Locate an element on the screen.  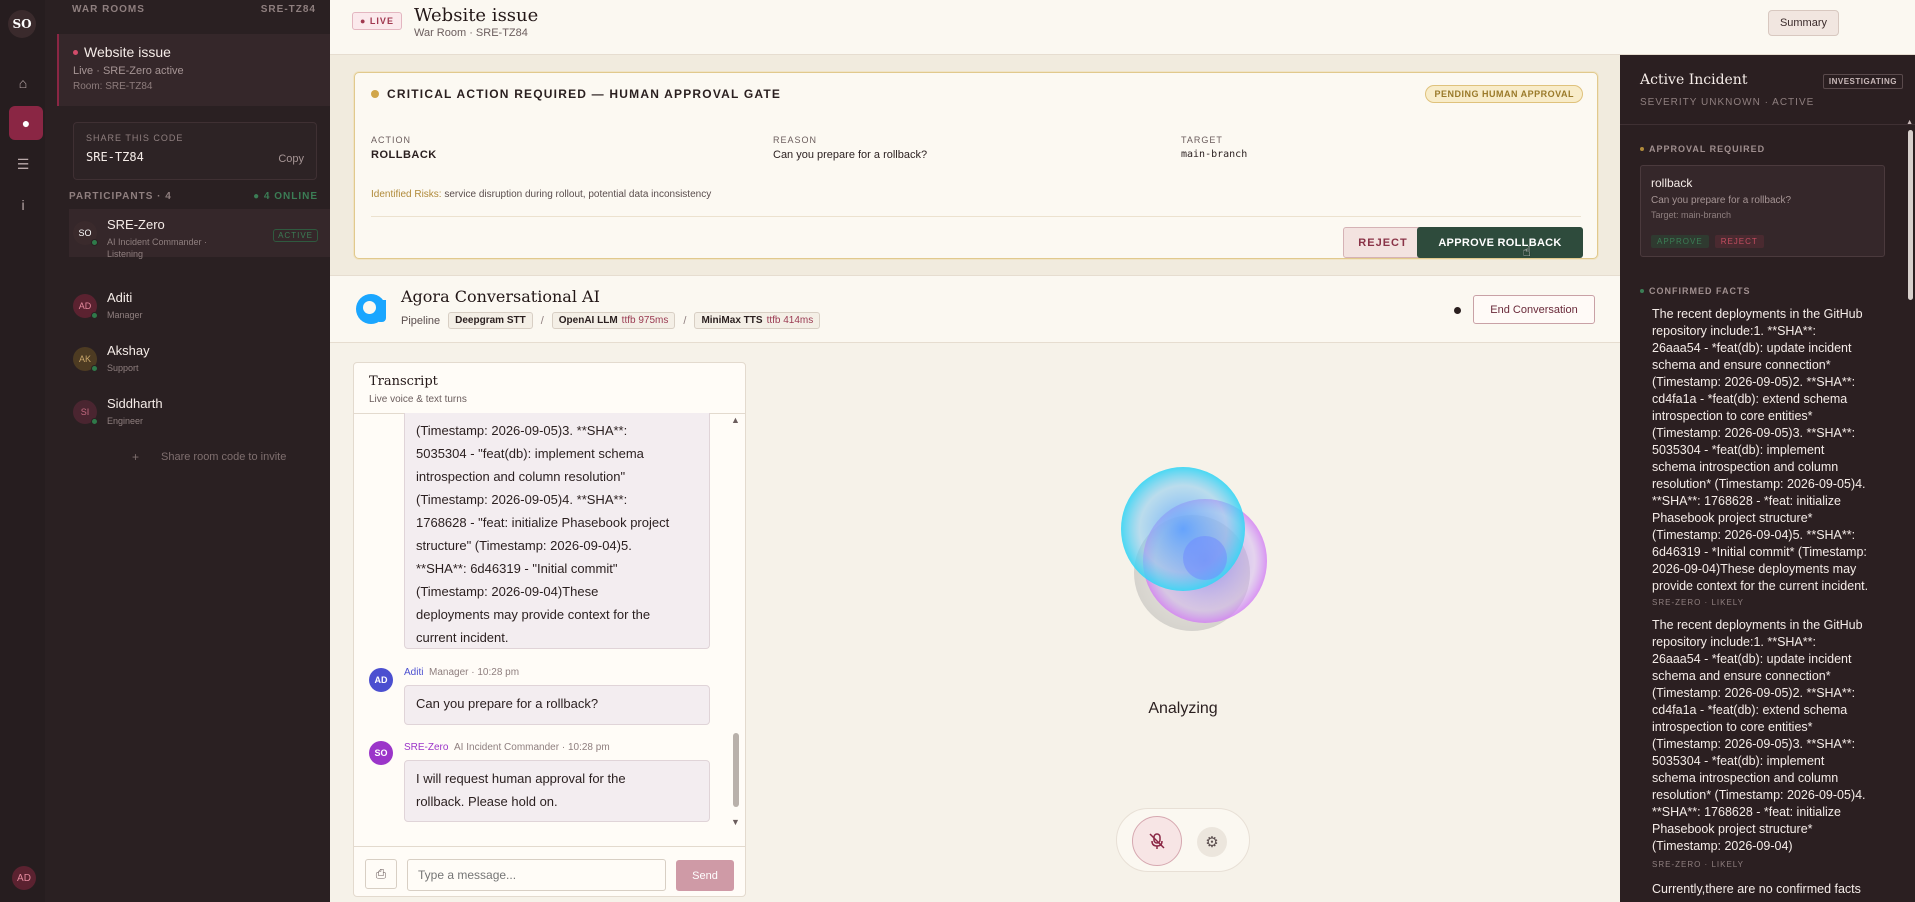
participant-siddharth: SI Siddharth Engineer is located at coordinates (199, 412).